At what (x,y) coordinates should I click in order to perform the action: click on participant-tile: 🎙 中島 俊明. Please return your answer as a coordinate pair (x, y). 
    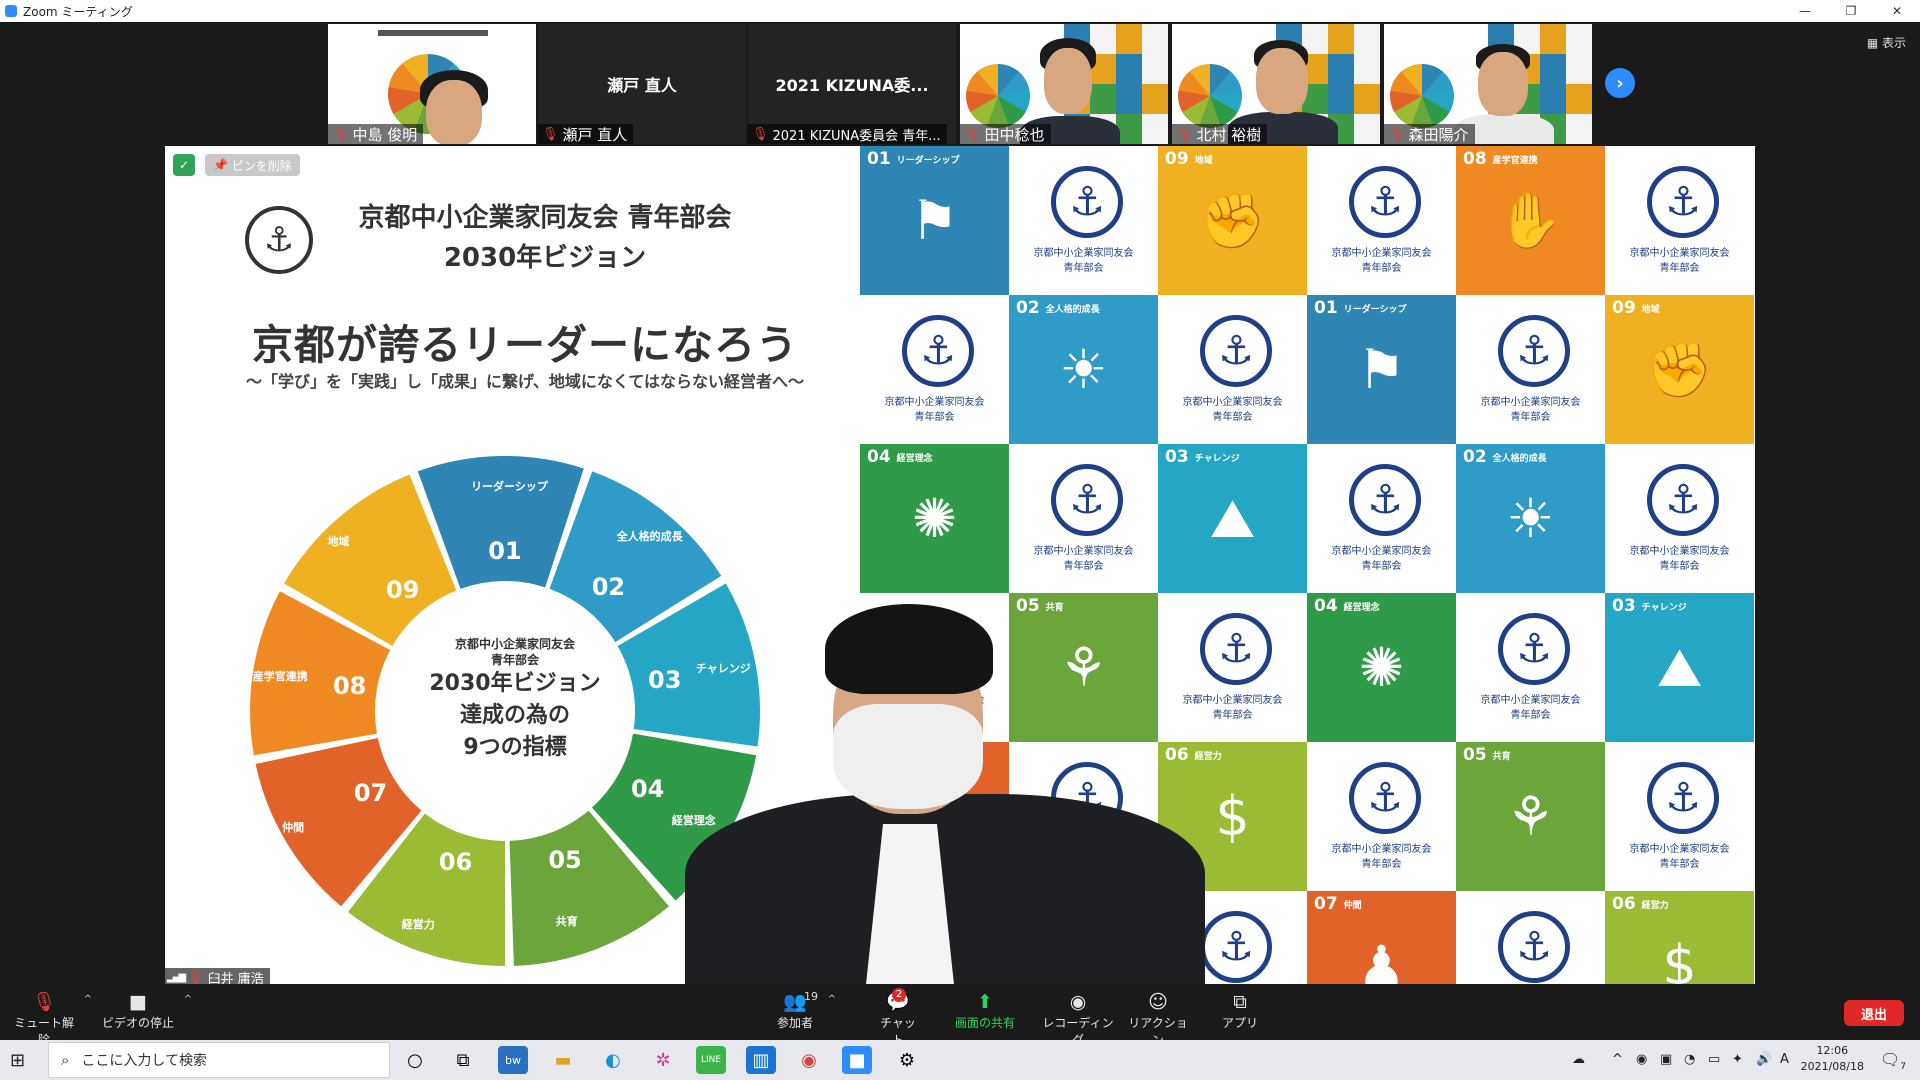
    Looking at the image, I should click on (432, 84).